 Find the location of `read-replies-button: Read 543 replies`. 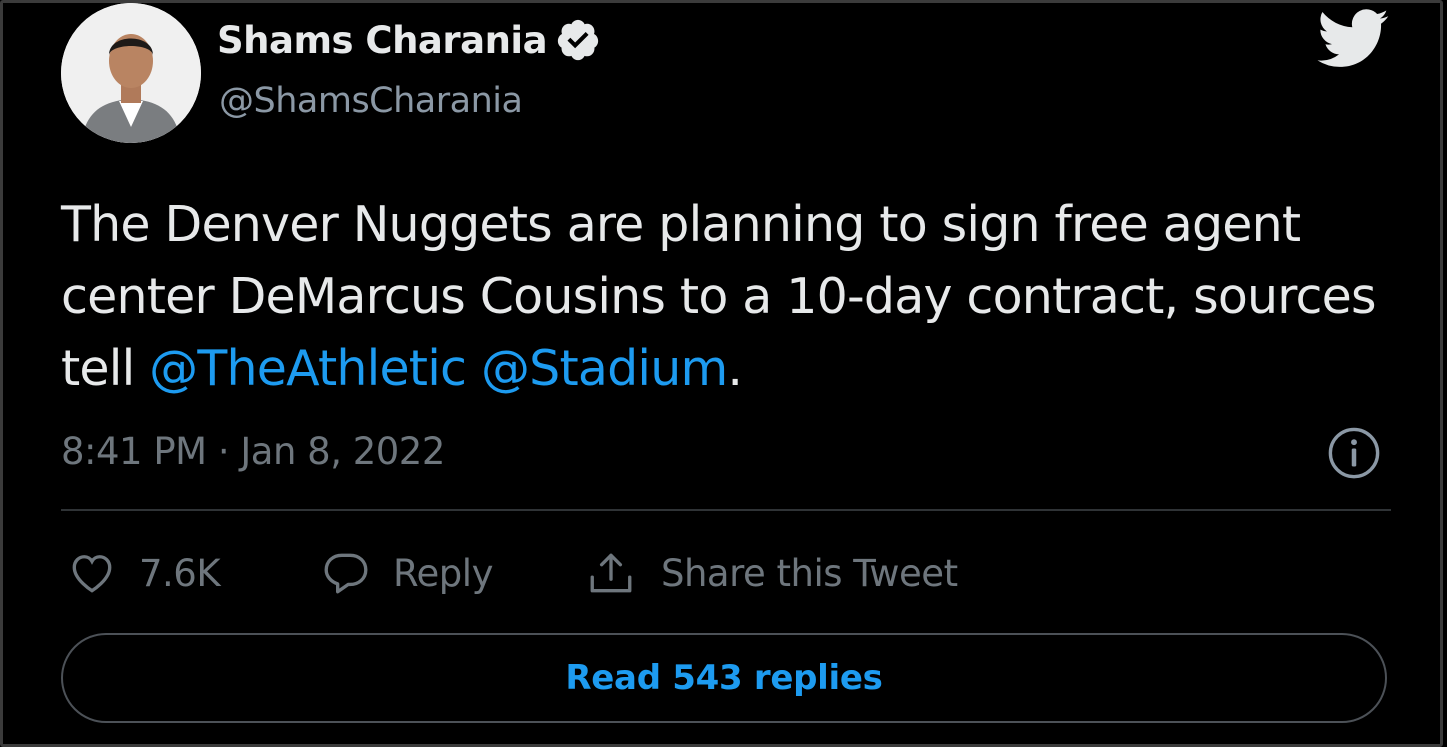

read-replies-button: Read 543 replies is located at coordinates (724, 678).